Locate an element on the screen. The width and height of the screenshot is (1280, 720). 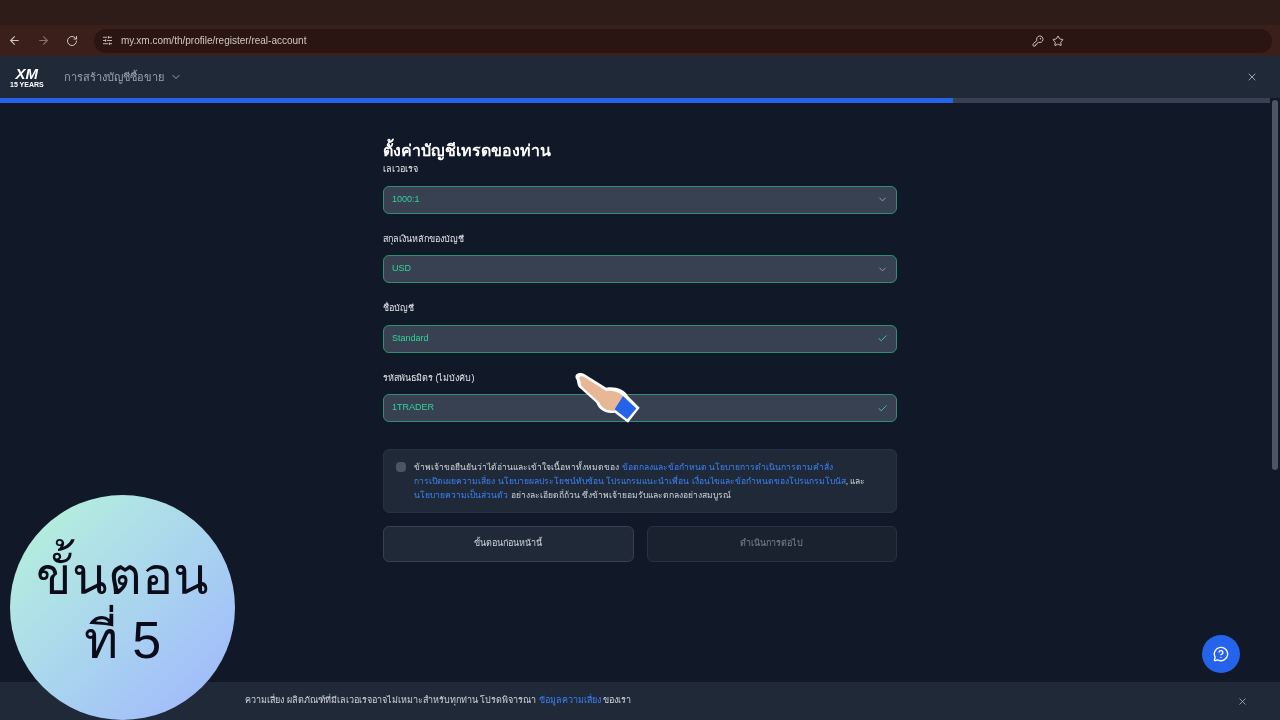
link: นโยบายผลประโยชน์ทับซ้อน is located at coordinates (550, 481).